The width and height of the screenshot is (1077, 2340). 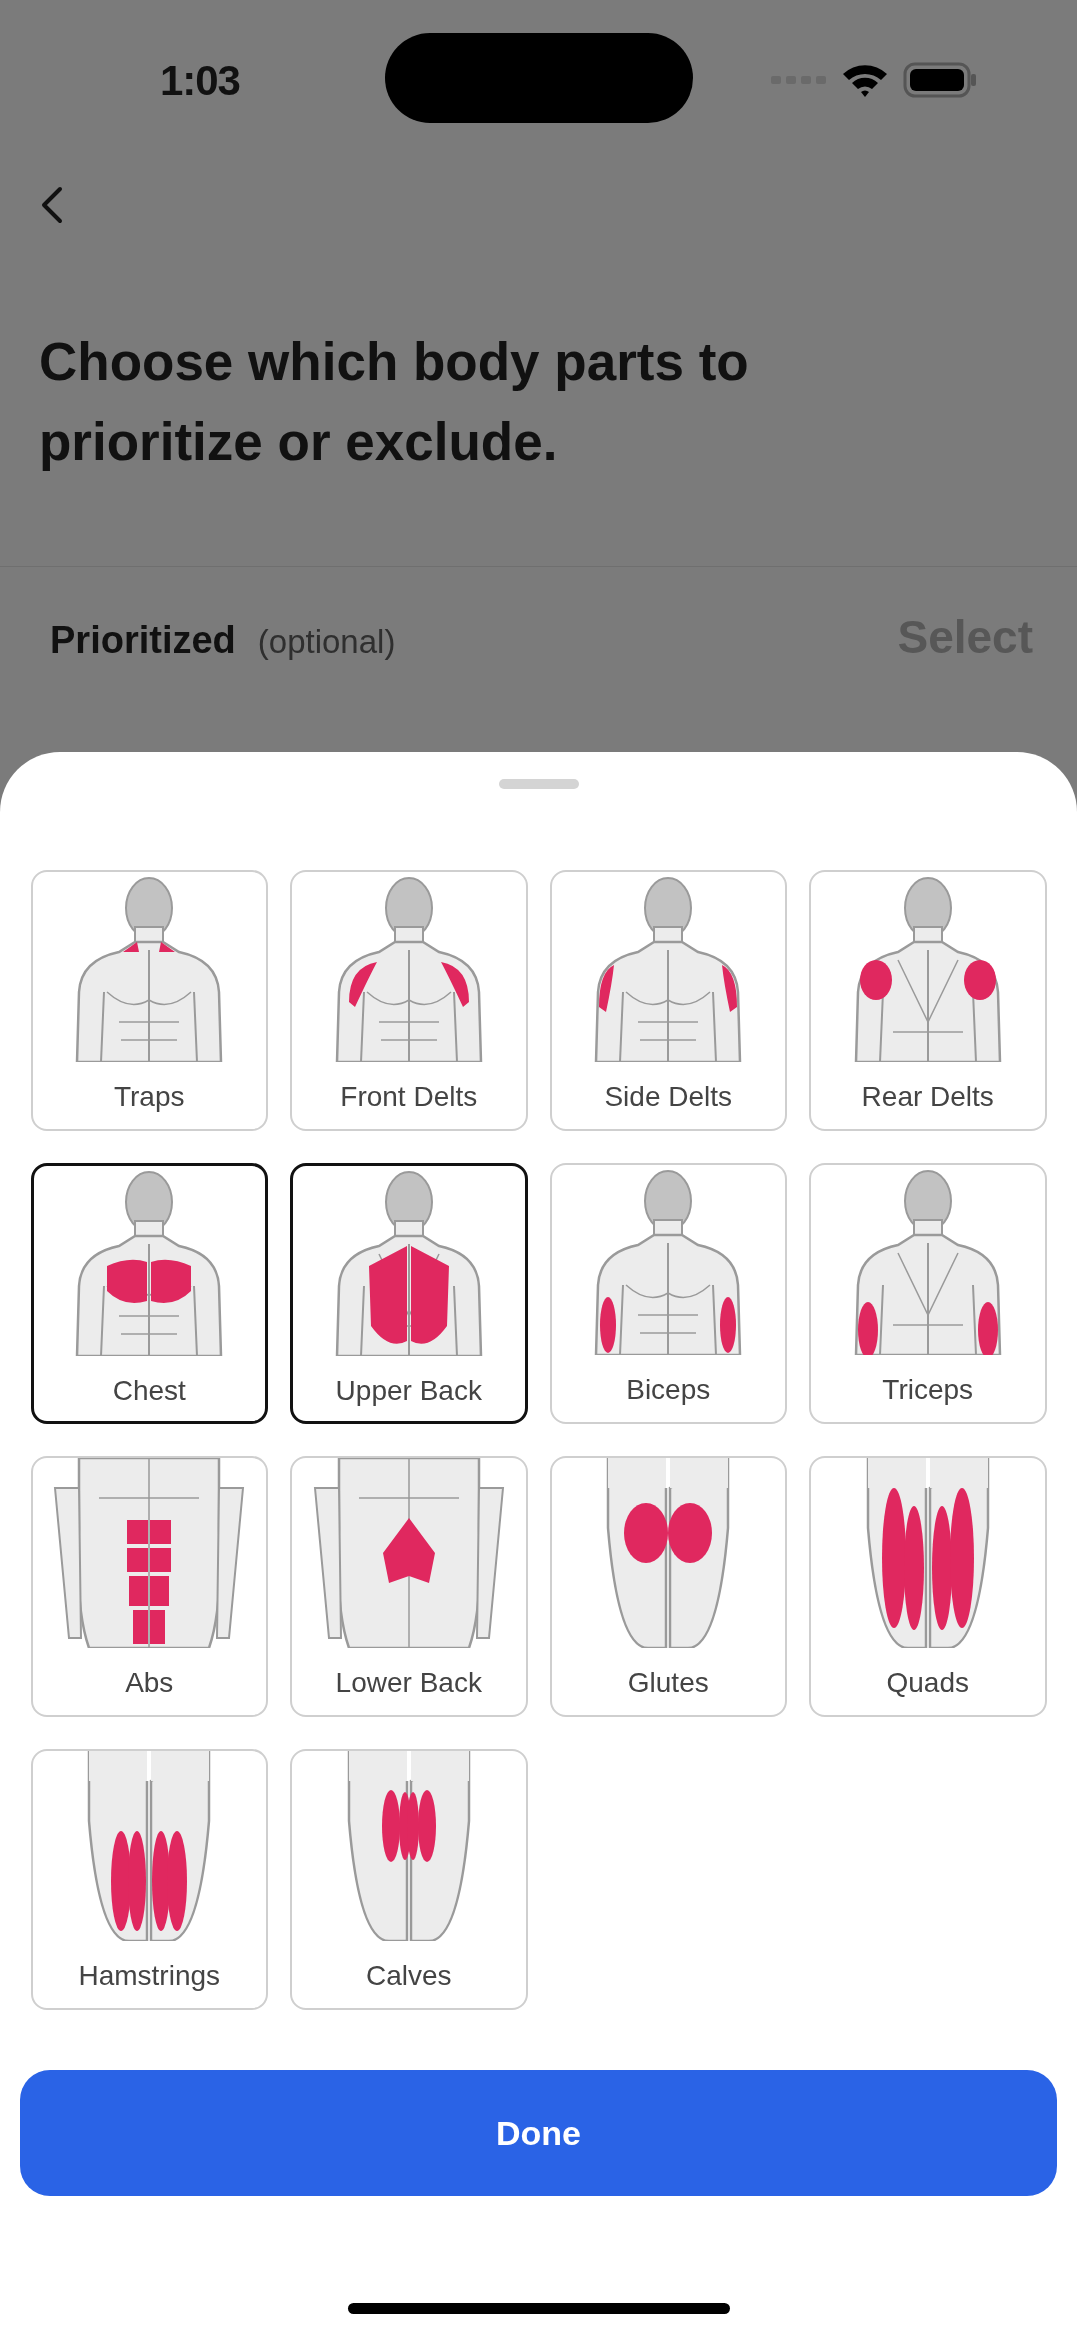 I want to click on body-part-option: Abs, so click(x=149, y=1586).